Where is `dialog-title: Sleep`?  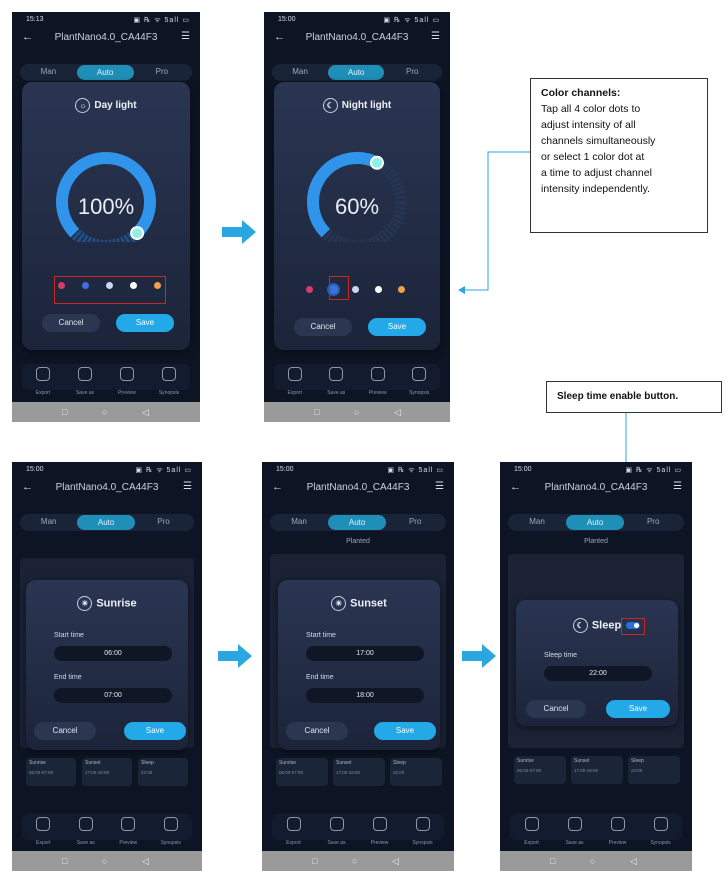
dialog-title: Sleep is located at coordinates (606, 625).